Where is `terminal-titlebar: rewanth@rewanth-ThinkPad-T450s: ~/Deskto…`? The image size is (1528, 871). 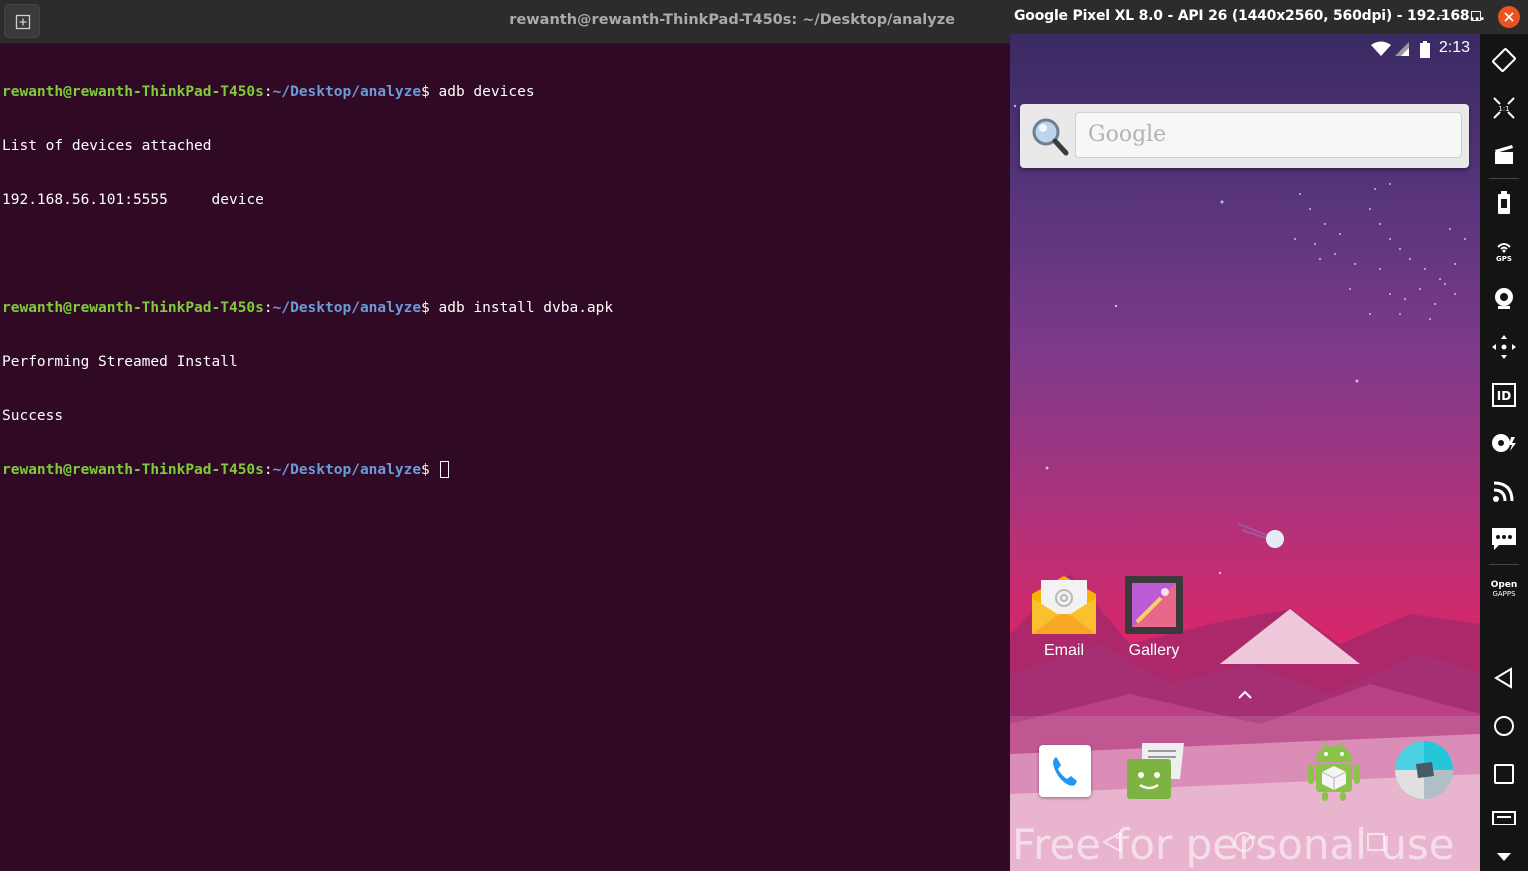 terminal-titlebar: rewanth@rewanth-ThinkPad-T450s: ~/Deskto… is located at coordinates (505, 22).